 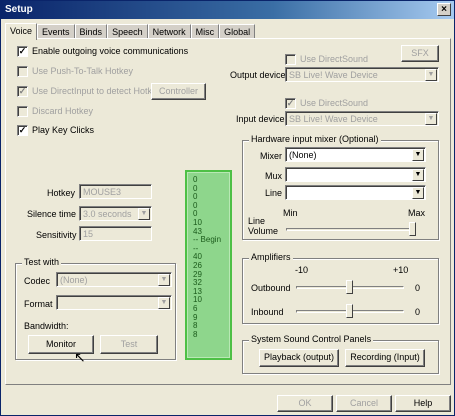 I want to click on output-device-value: SB Live! Wave Device, so click(x=333, y=75).